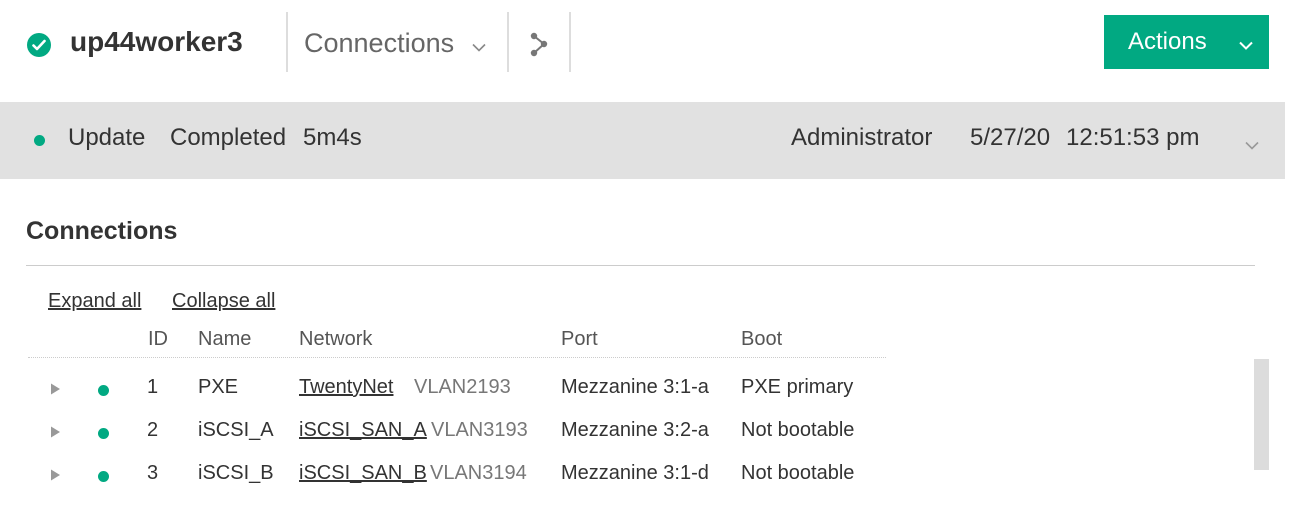 Image resolution: width=1303 pixels, height=505 pixels. What do you see at coordinates (236, 430) in the screenshot?
I see `cell-name: iSCSI_A` at bounding box center [236, 430].